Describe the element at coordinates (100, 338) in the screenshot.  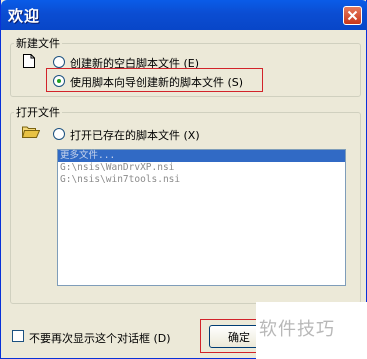
I see `dont-show-again-label: 不要再次显示这个对话框 (D)` at that location.